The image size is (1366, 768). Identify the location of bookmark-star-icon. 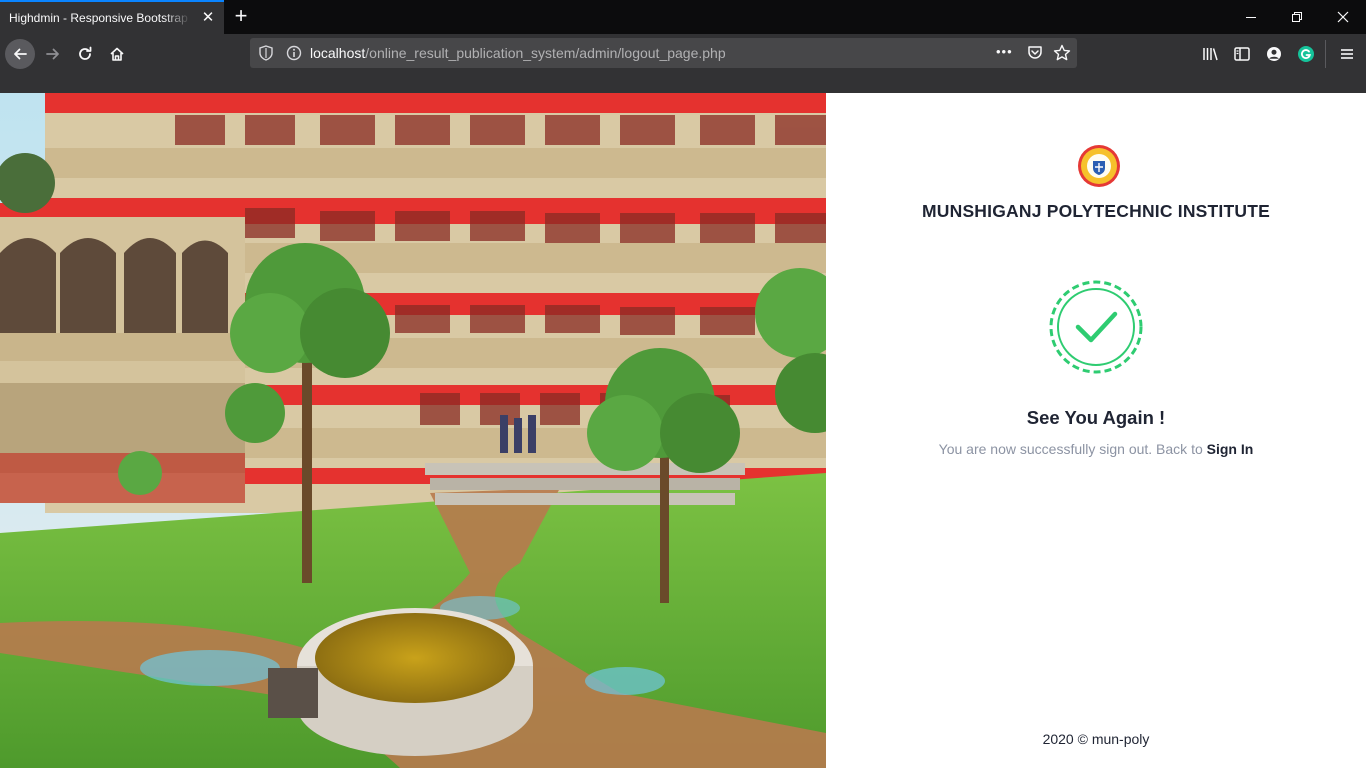
(1062, 53).